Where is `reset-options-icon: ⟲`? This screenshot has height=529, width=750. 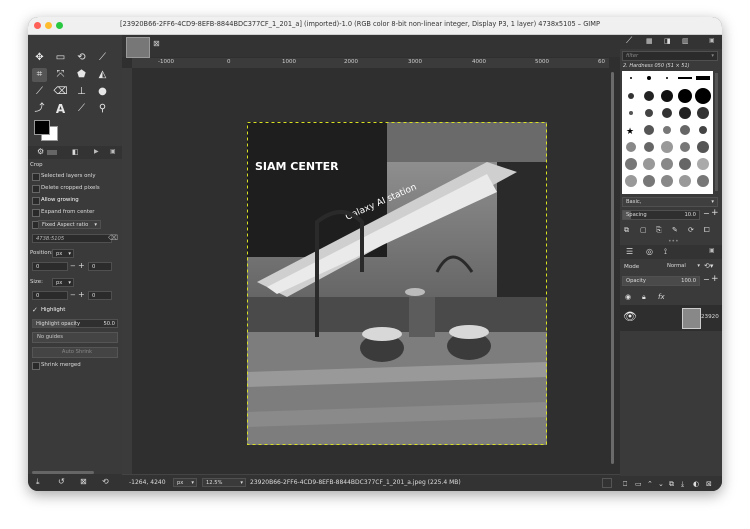 reset-options-icon: ⟲ is located at coordinates (105, 482).